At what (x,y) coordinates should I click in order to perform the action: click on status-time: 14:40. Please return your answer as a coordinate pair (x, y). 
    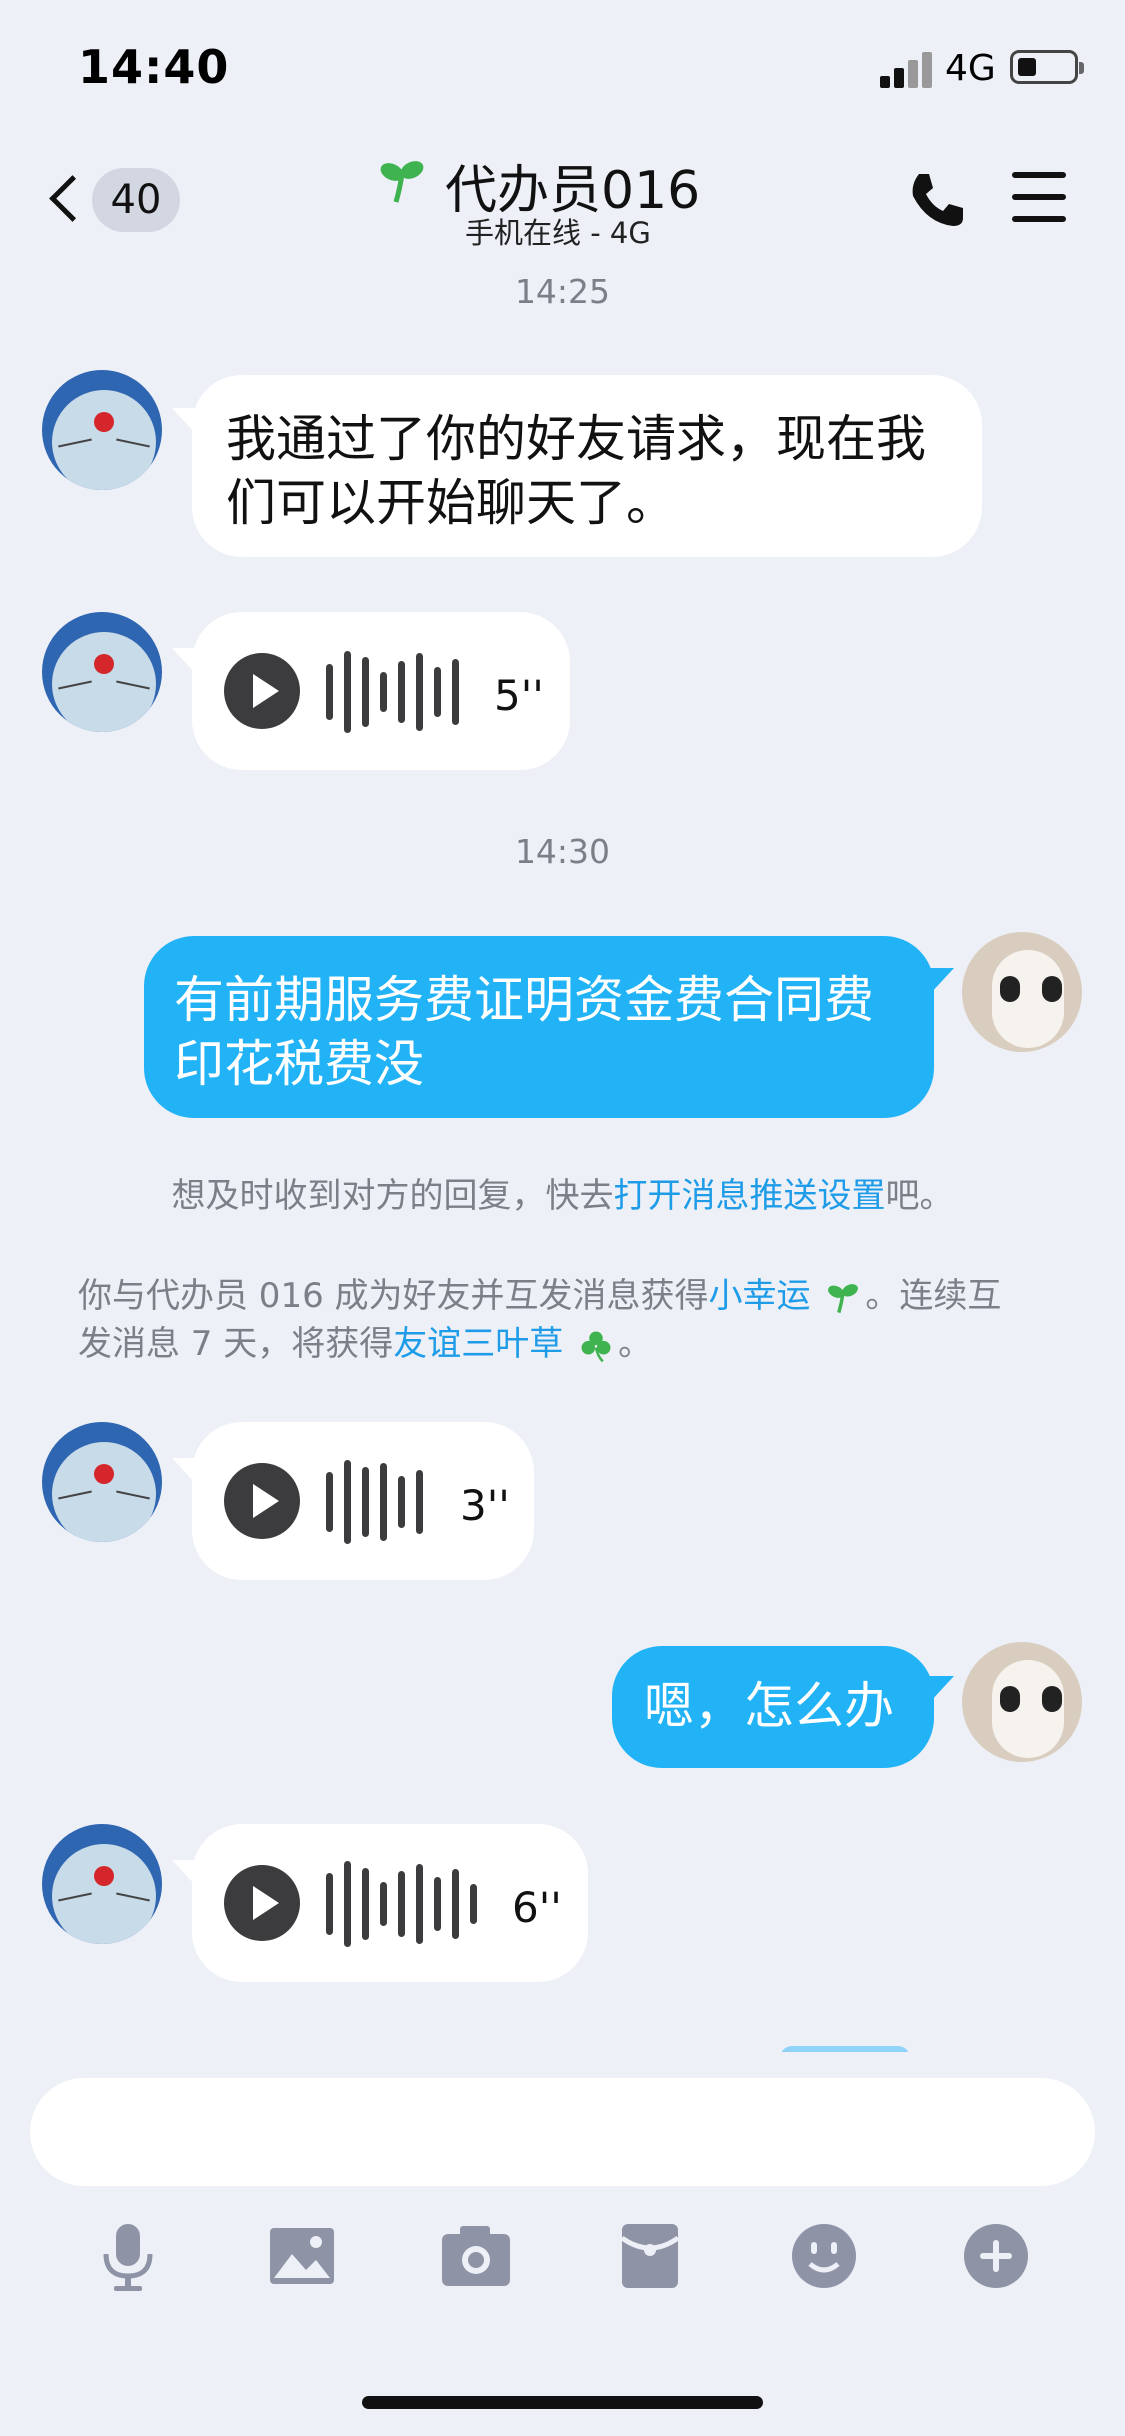
    Looking at the image, I should click on (154, 67).